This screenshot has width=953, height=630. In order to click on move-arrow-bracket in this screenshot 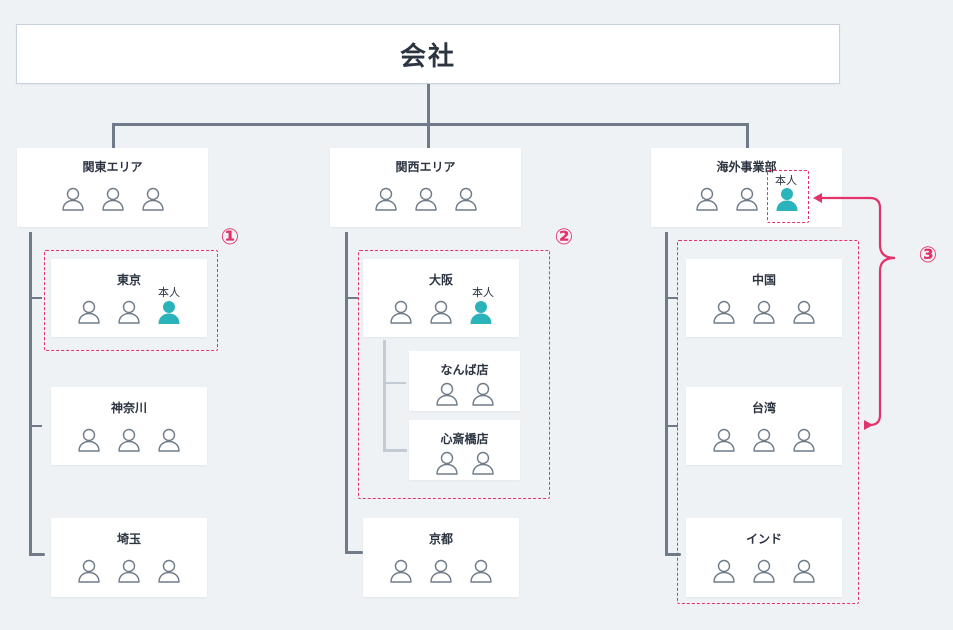, I will do `click(857, 311)`.